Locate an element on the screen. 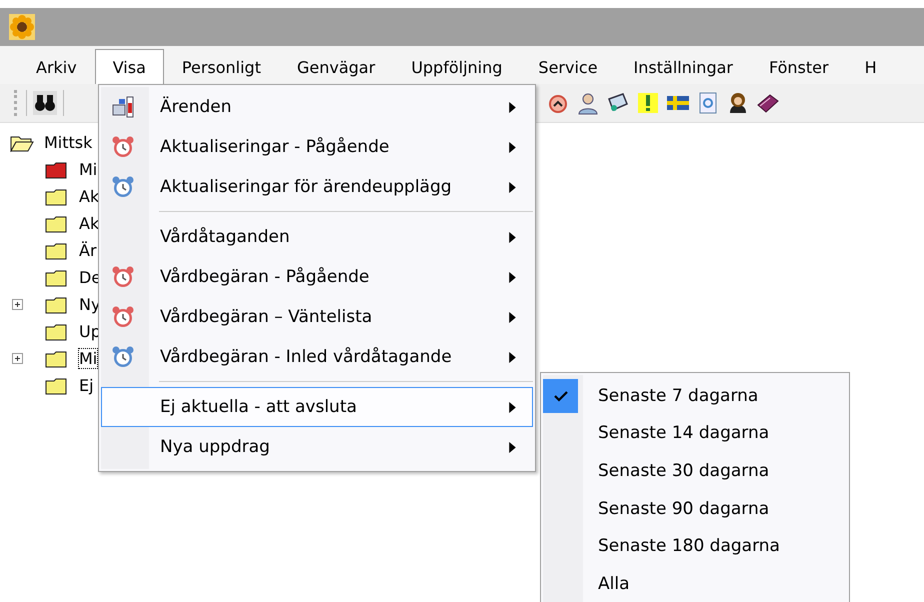  tree-item: Är is located at coordinates (88, 250).